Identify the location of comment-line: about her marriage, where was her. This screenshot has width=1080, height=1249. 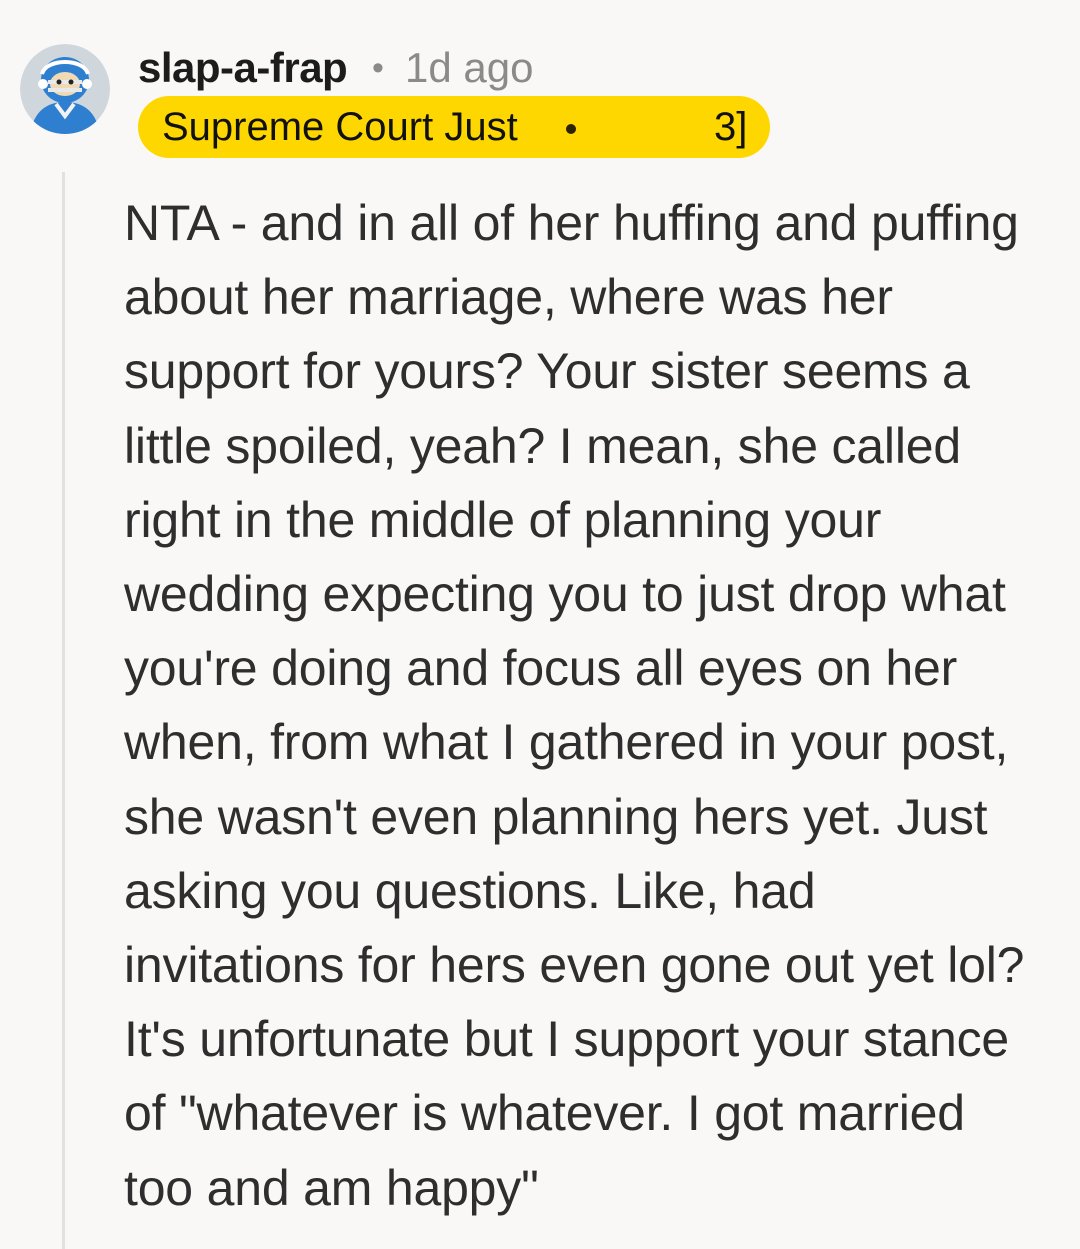
(508, 297).